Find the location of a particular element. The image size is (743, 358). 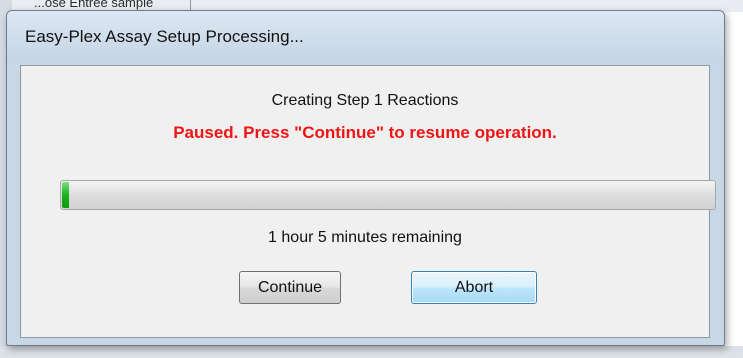

background-window-text: ...ose Entrée sample is located at coordinates (94, 5).